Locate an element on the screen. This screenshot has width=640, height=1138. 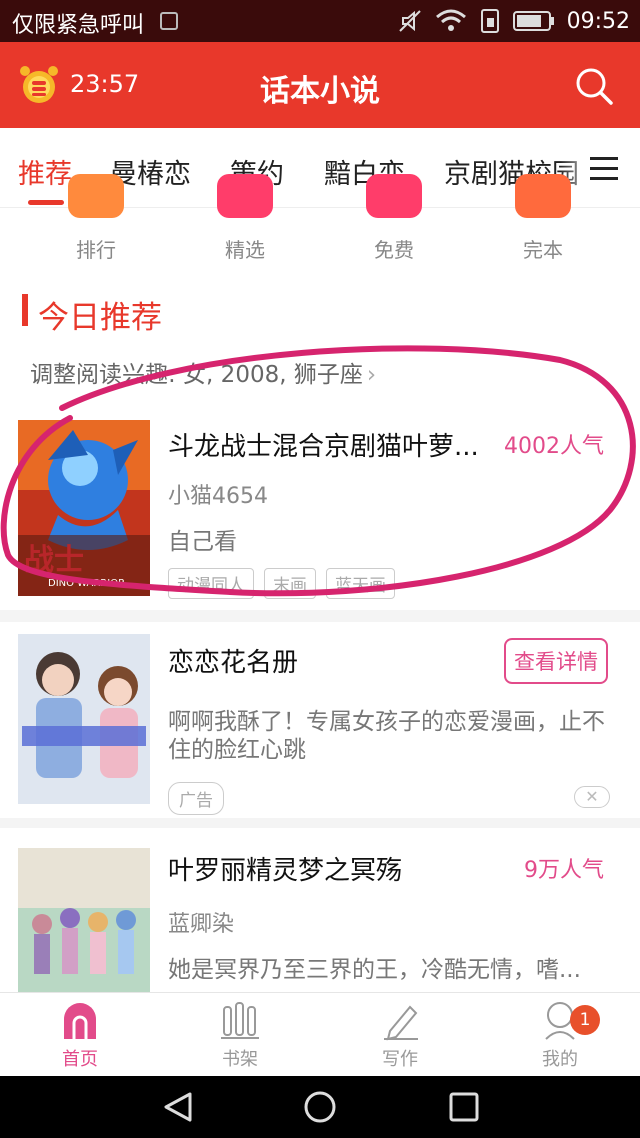
sim-card-icon is located at coordinates (489, 21).